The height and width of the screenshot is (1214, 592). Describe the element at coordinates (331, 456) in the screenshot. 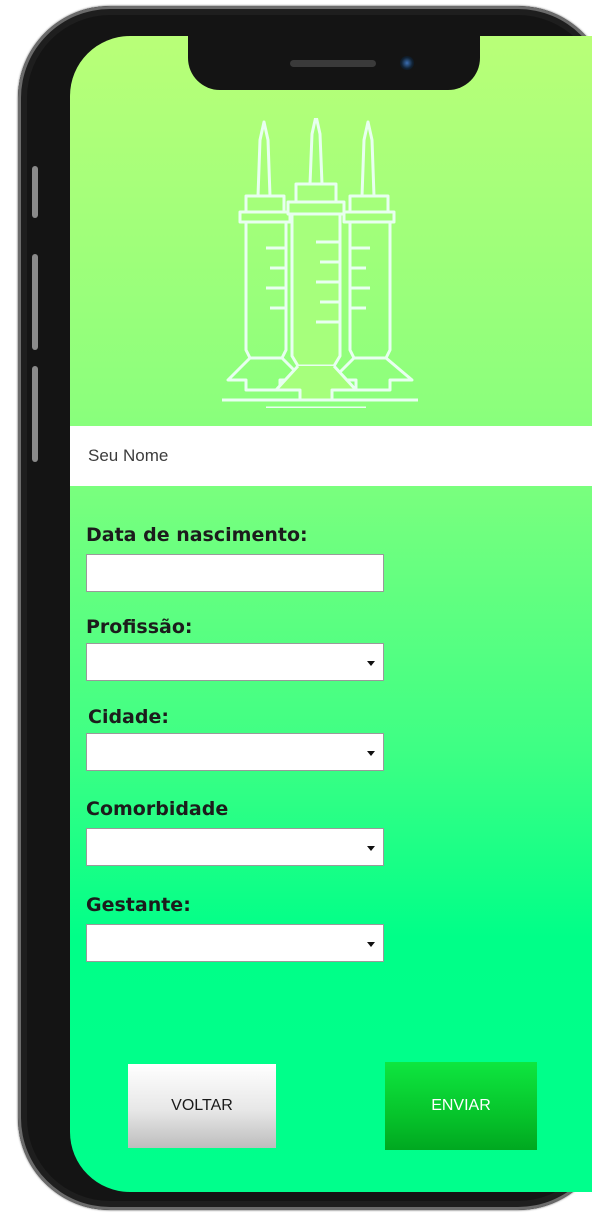

I see `name-input` at that location.